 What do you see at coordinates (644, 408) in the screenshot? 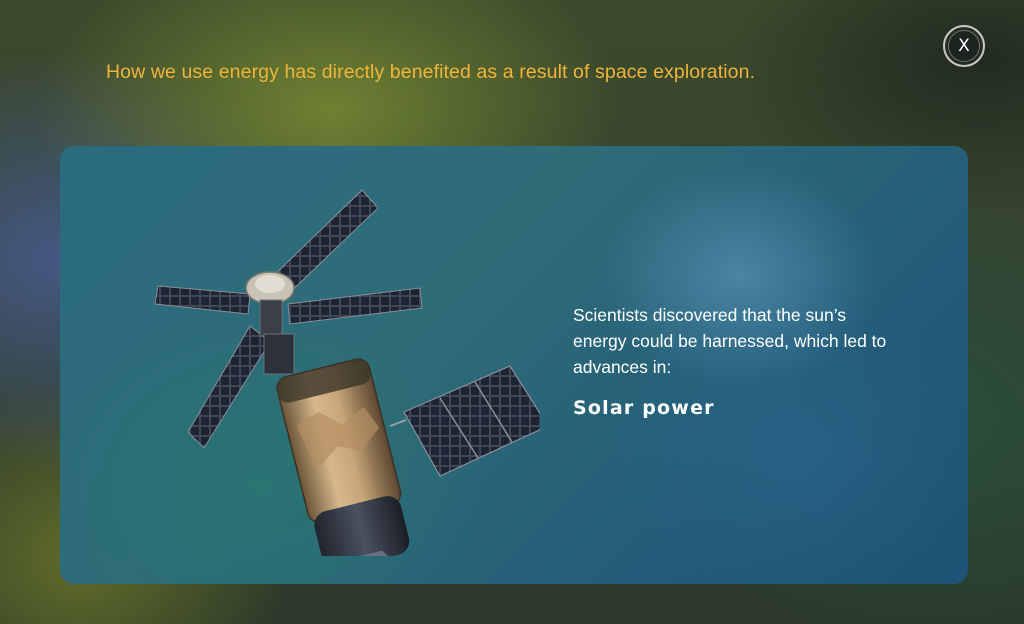
I see `card-subject: Solar power` at bounding box center [644, 408].